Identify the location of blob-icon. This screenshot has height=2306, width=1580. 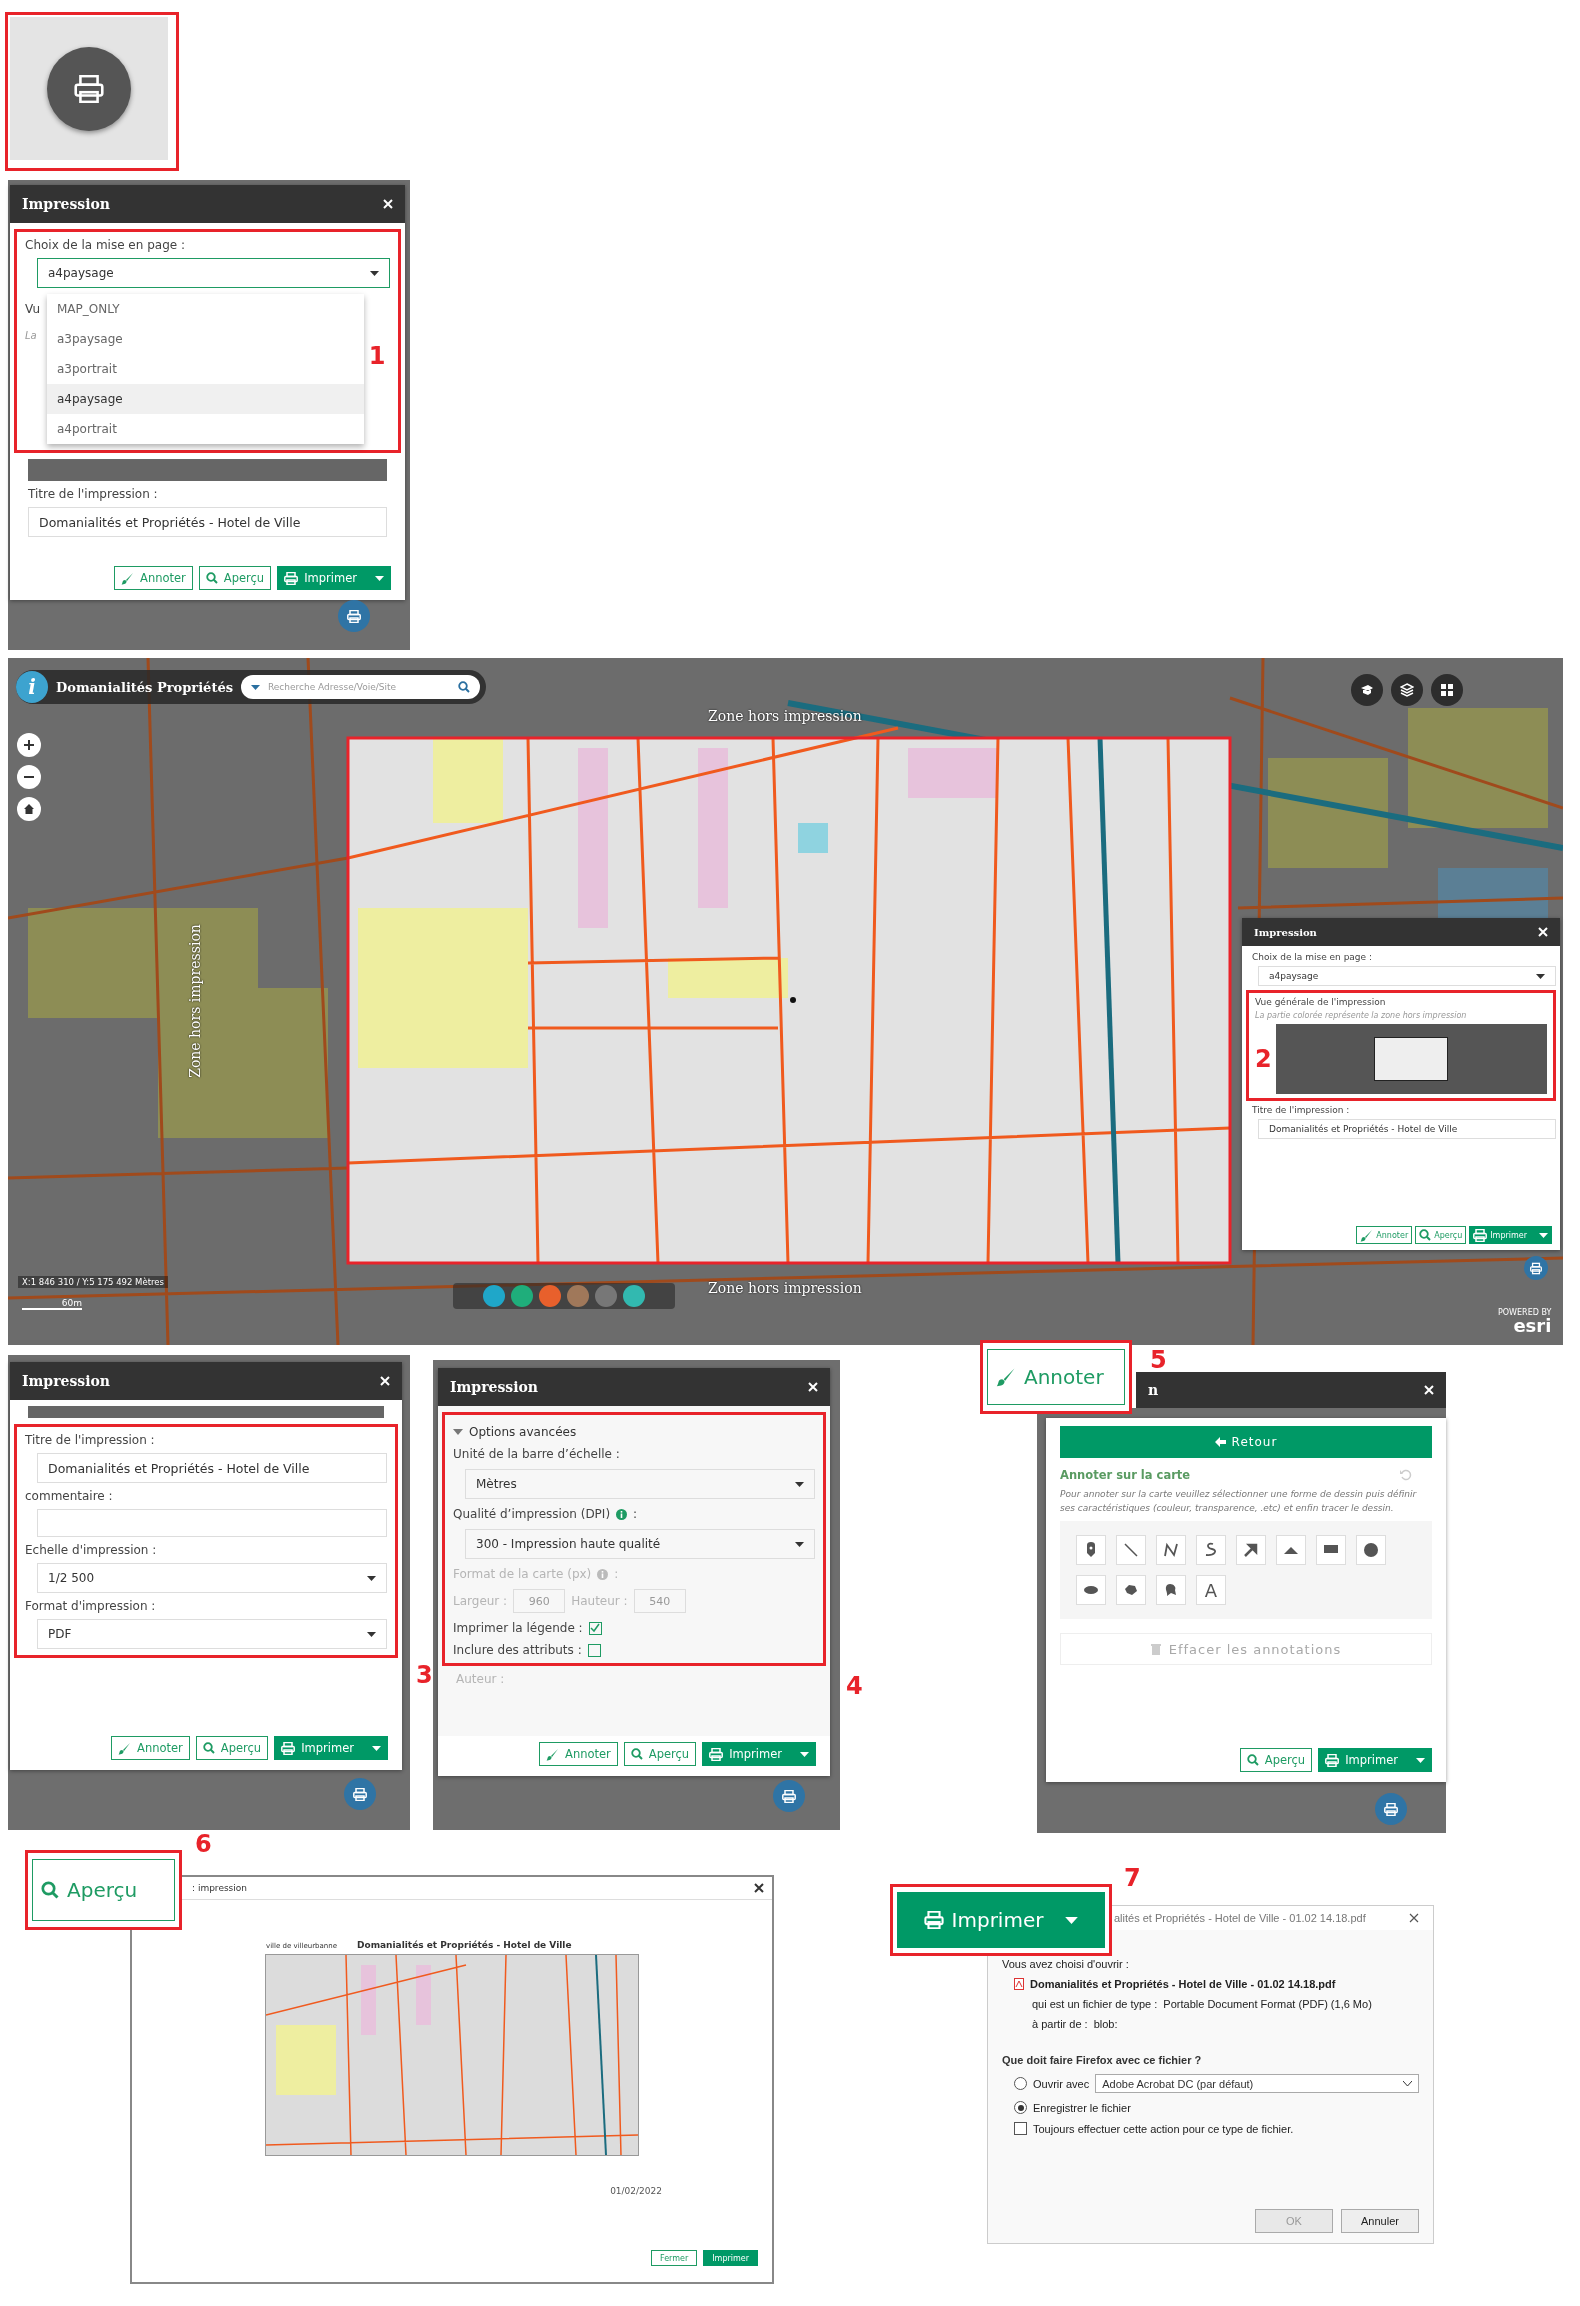
(1171, 1590).